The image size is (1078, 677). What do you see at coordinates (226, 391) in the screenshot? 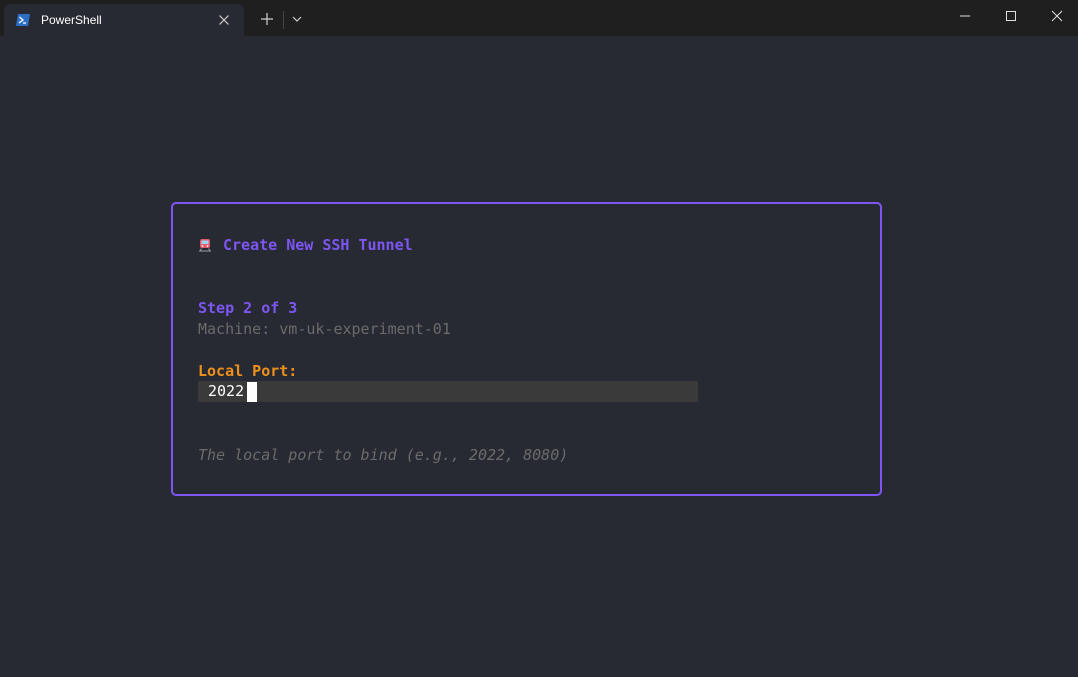
I see `local-port-value: 2022` at bounding box center [226, 391].